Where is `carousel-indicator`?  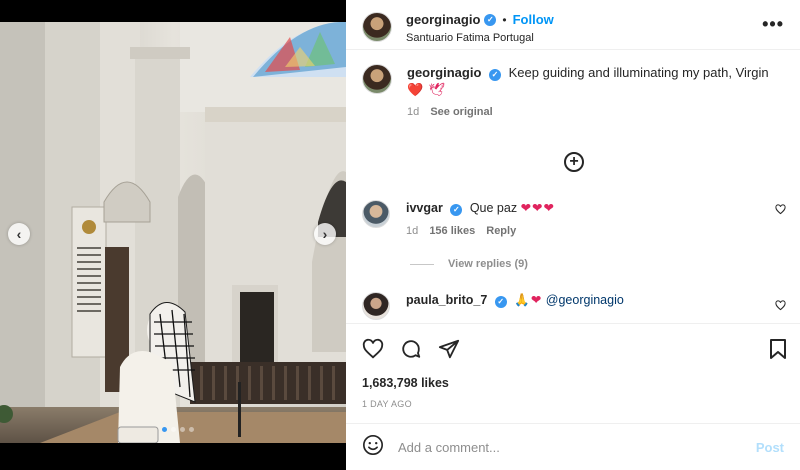 carousel-indicator is located at coordinates (178, 429).